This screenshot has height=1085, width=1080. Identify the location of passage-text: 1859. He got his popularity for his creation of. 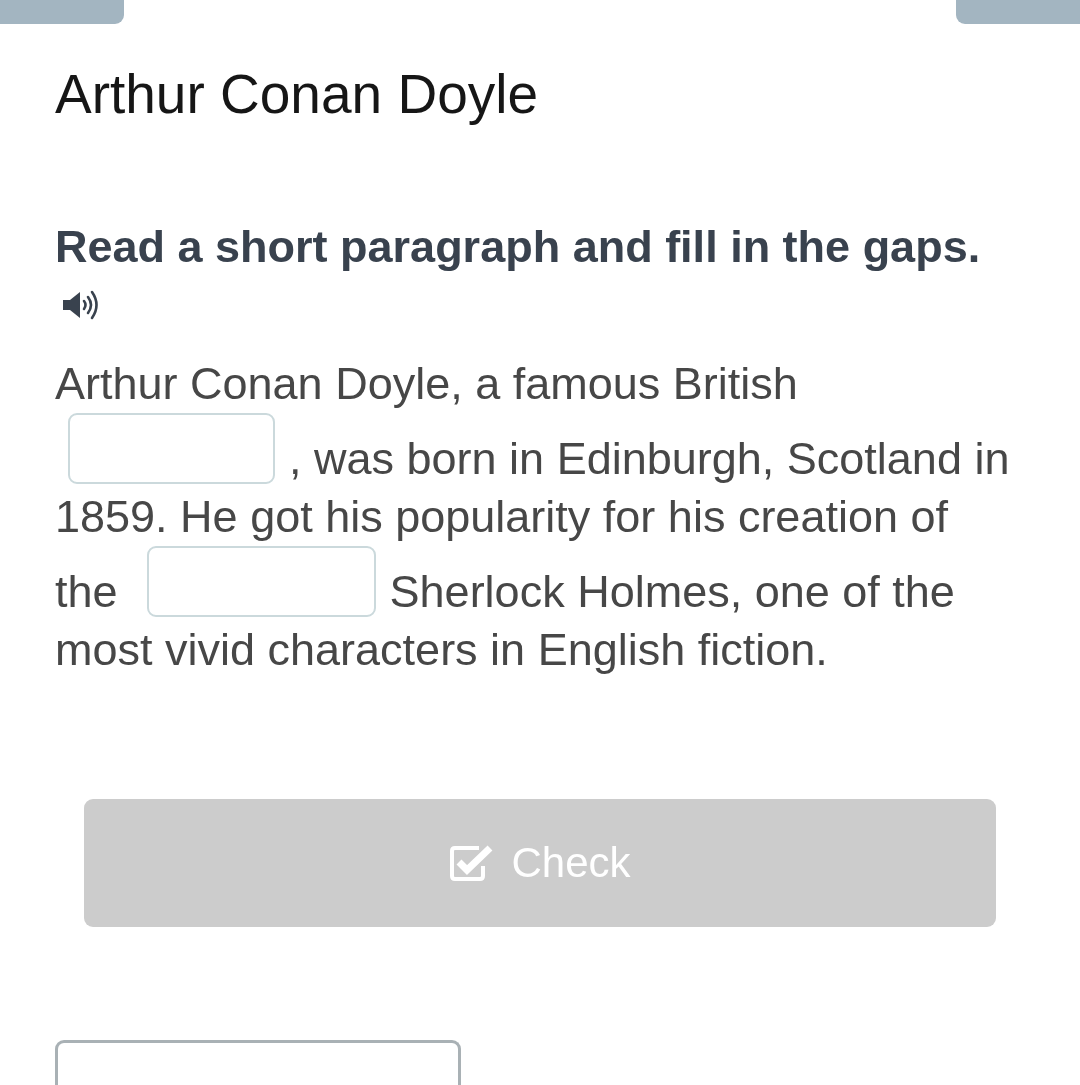
(501, 517).